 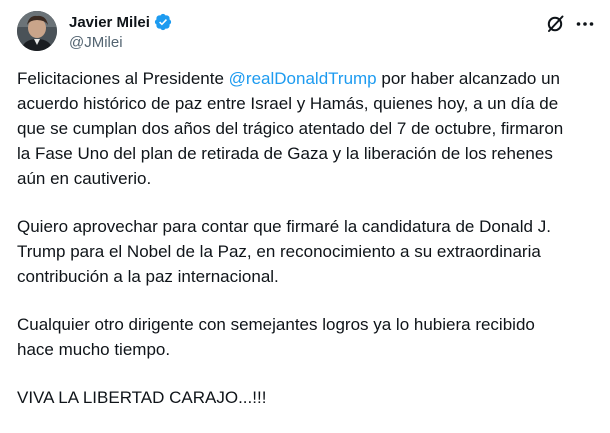 What do you see at coordinates (120, 42) in the screenshot?
I see `author-handle: @JMilei` at bounding box center [120, 42].